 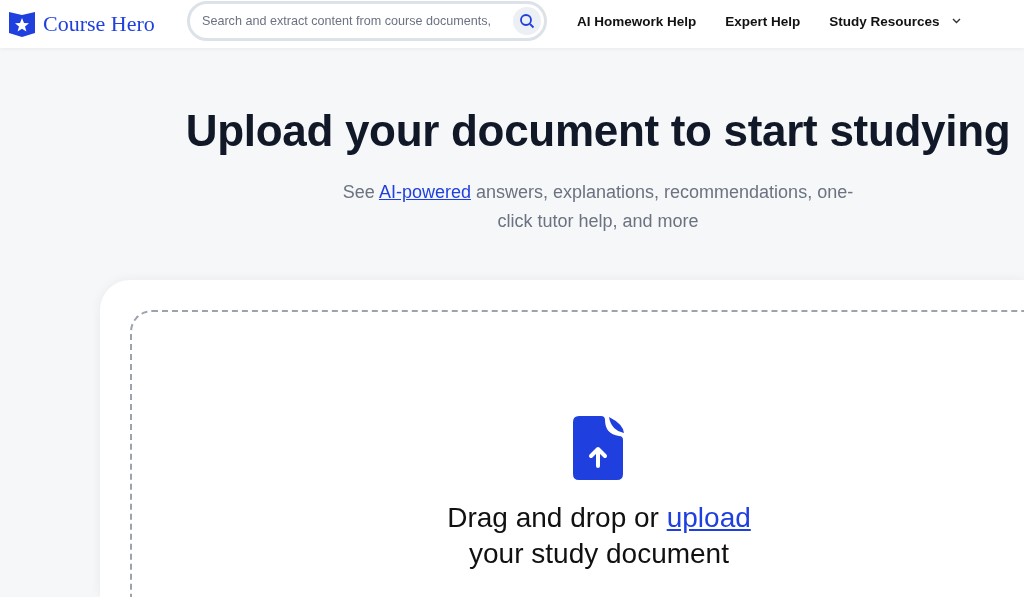 I want to click on upload-prompt: Drag and drop or upload your study document, so click(x=599, y=536).